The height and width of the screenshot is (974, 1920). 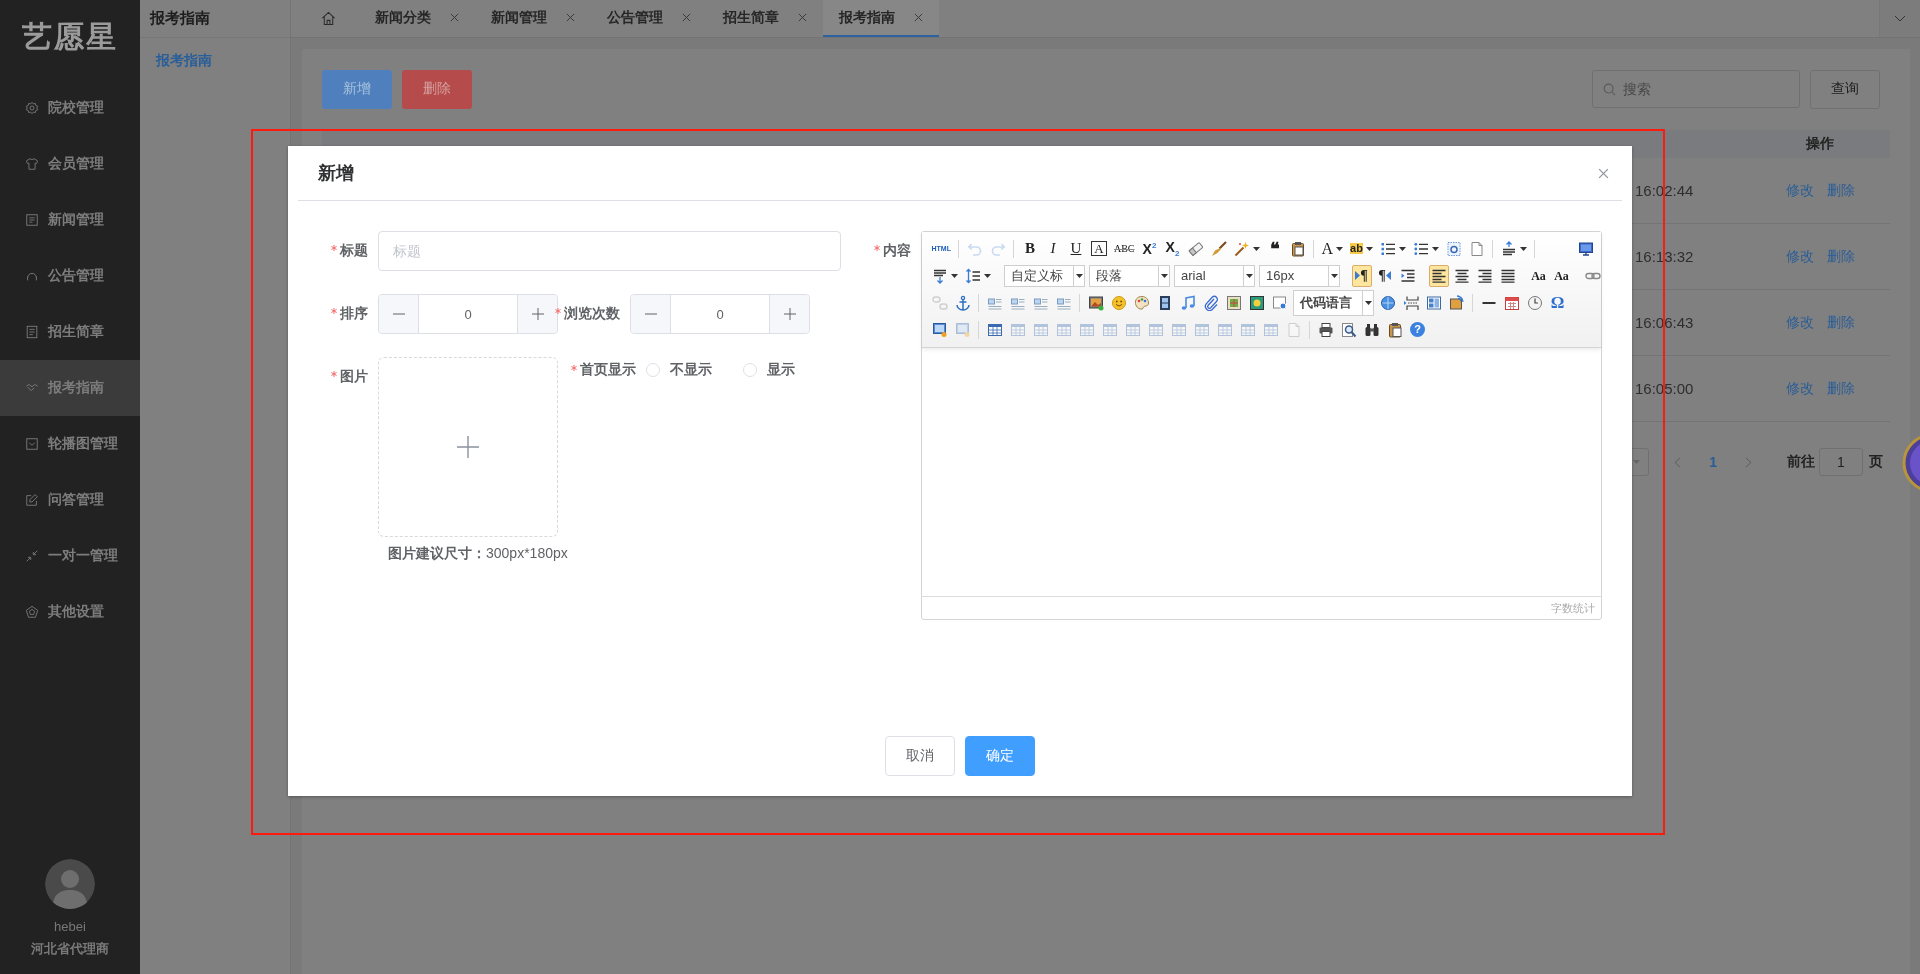 What do you see at coordinates (1274, 248) in the screenshot?
I see `quote-button: ❝` at bounding box center [1274, 248].